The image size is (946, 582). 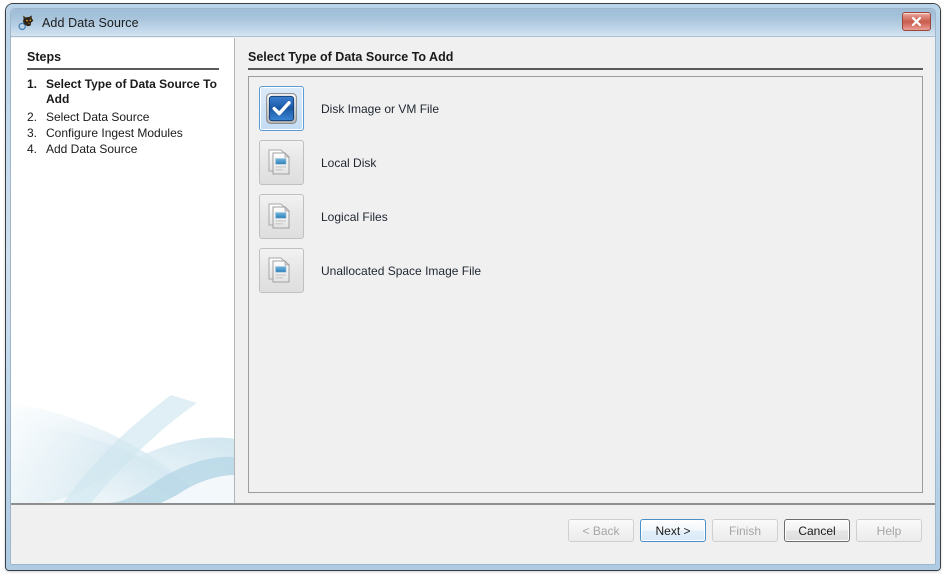 I want to click on step-label: Add Data Source, so click(x=92, y=149).